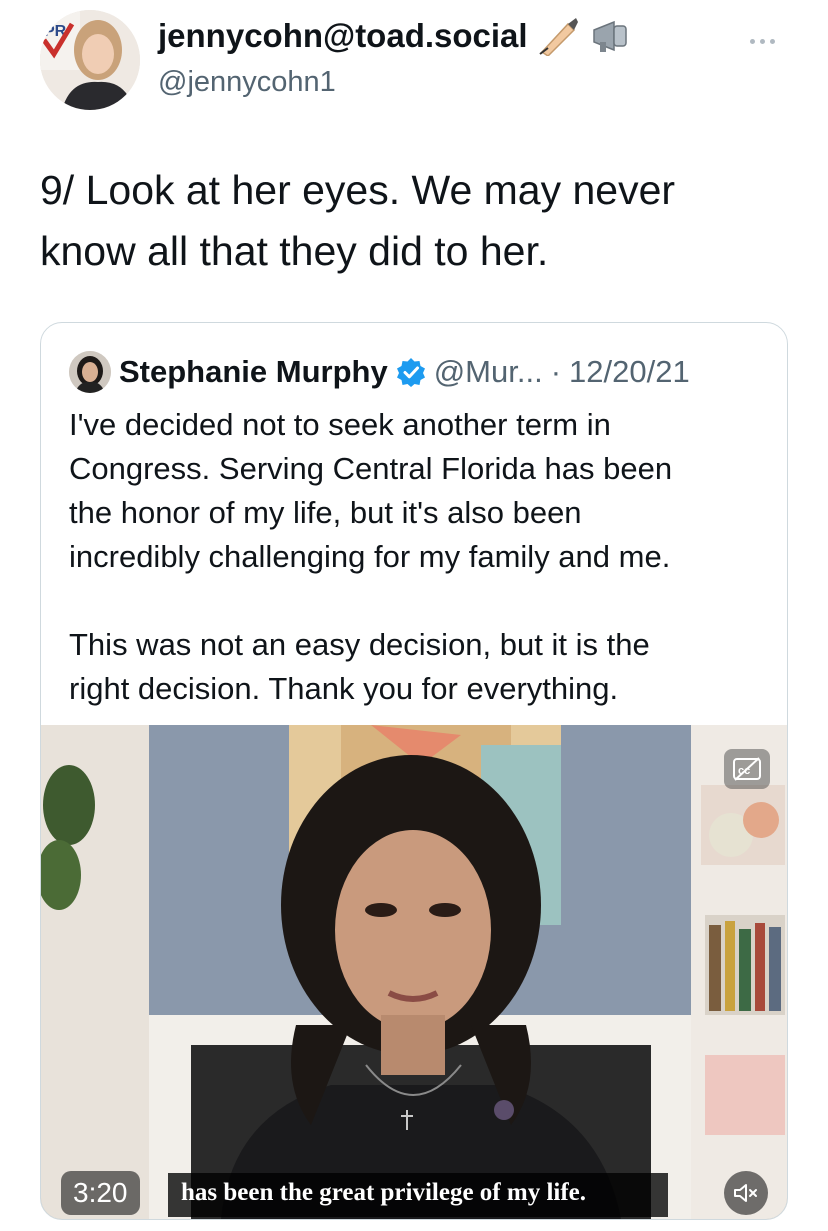  What do you see at coordinates (746, 1193) in the screenshot?
I see `mute-icon` at bounding box center [746, 1193].